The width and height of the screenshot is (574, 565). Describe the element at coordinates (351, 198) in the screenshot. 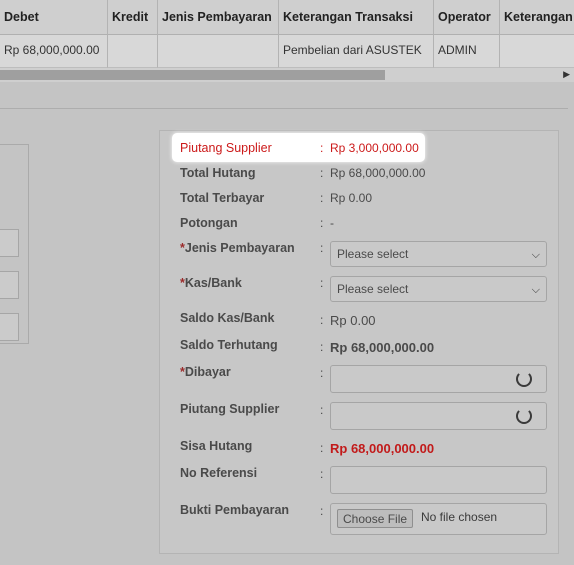

I see `total-terbayar-value: Rp 0.00` at that location.